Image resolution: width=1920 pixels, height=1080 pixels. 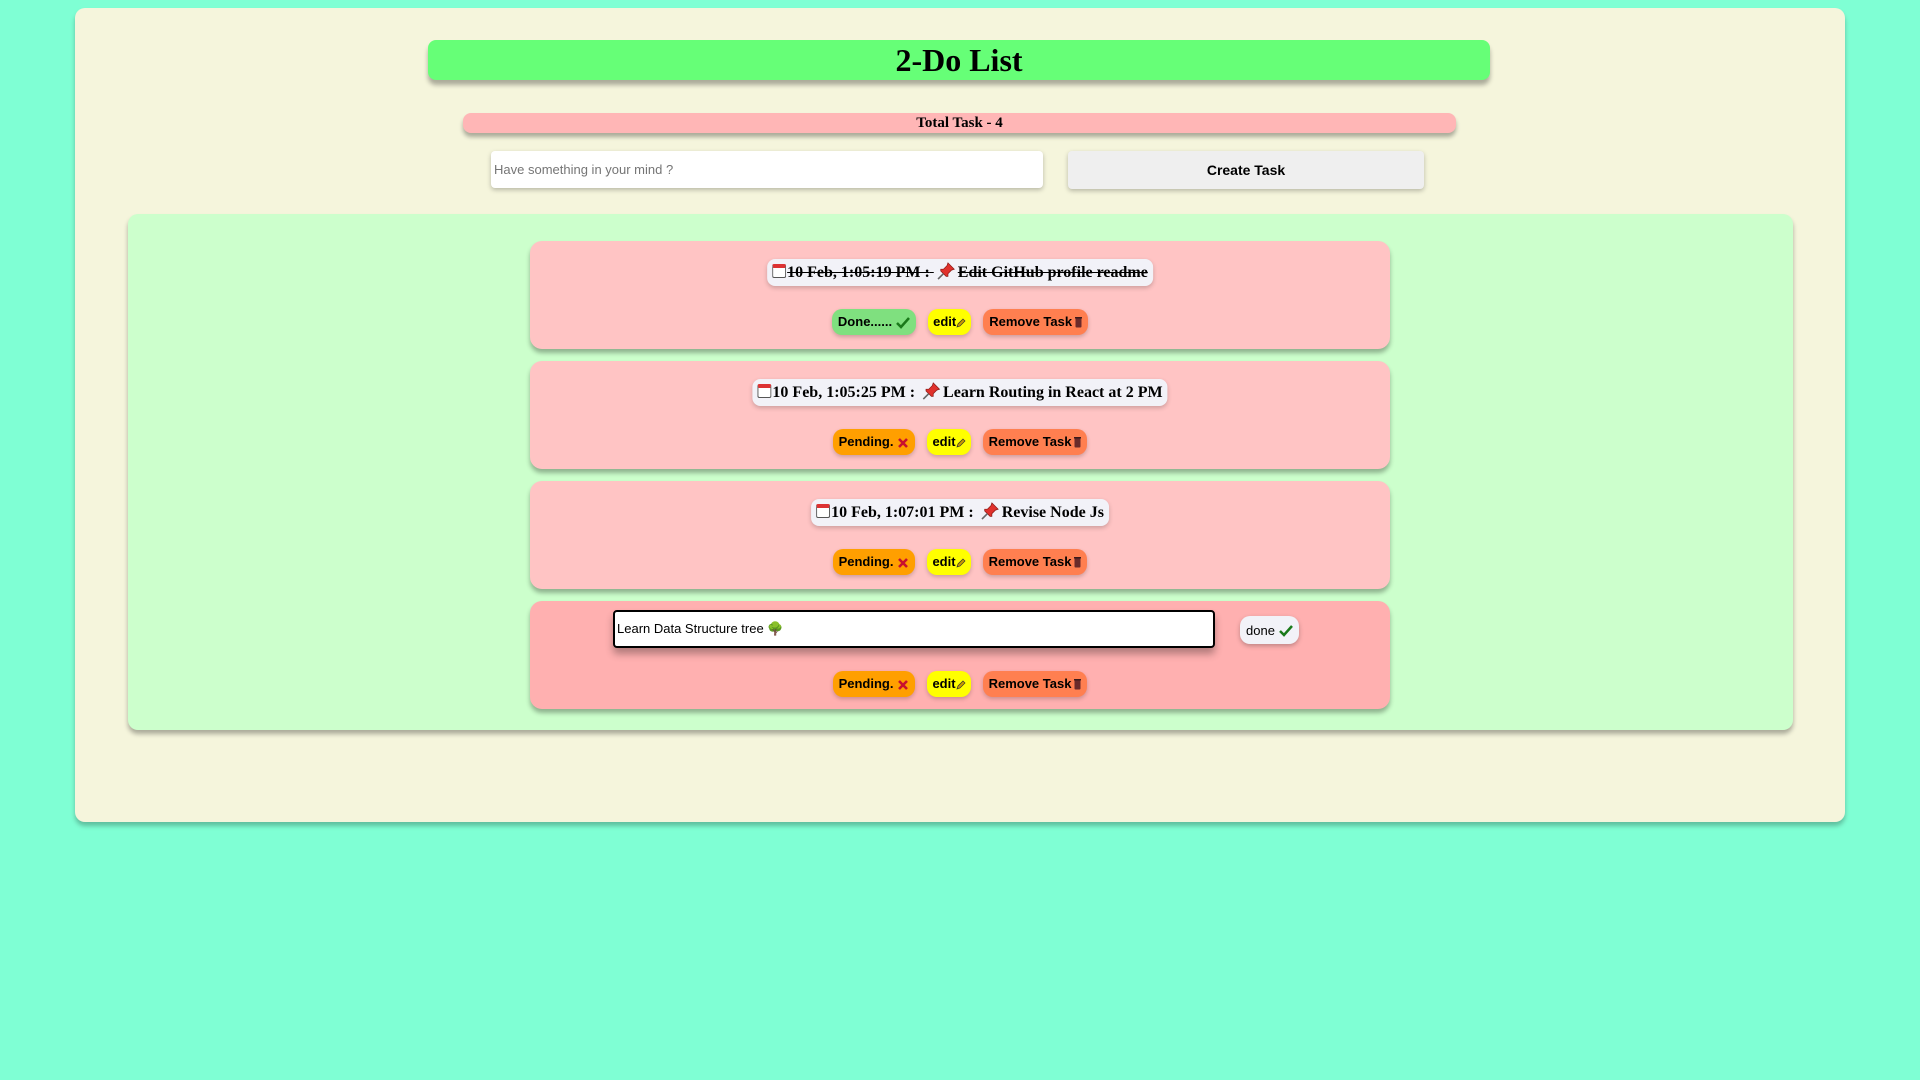 What do you see at coordinates (1053, 392) in the screenshot?
I see `task-text: Learn Routing in React at 2 PM` at bounding box center [1053, 392].